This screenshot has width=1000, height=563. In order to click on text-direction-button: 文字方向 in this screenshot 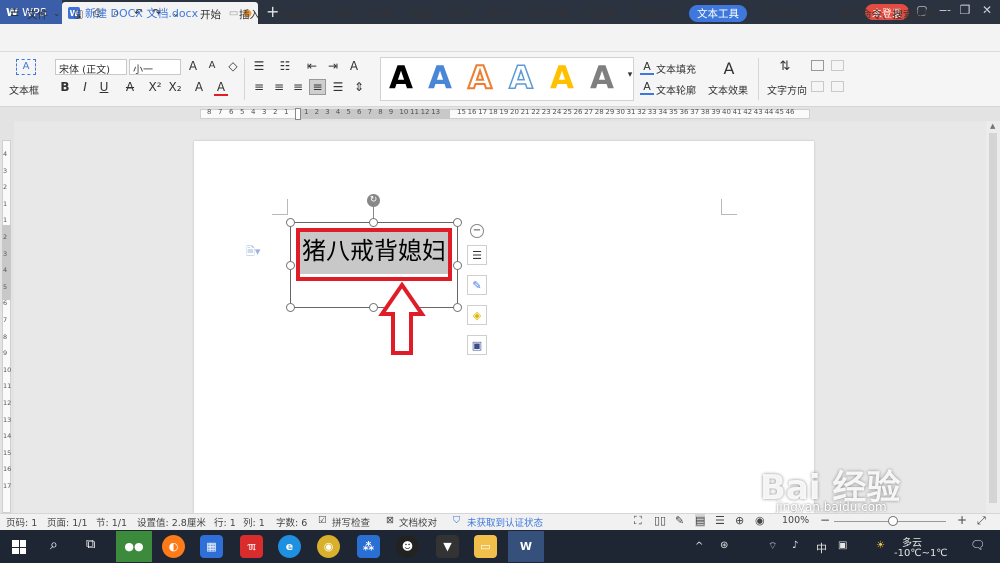, I will do `click(787, 89)`.